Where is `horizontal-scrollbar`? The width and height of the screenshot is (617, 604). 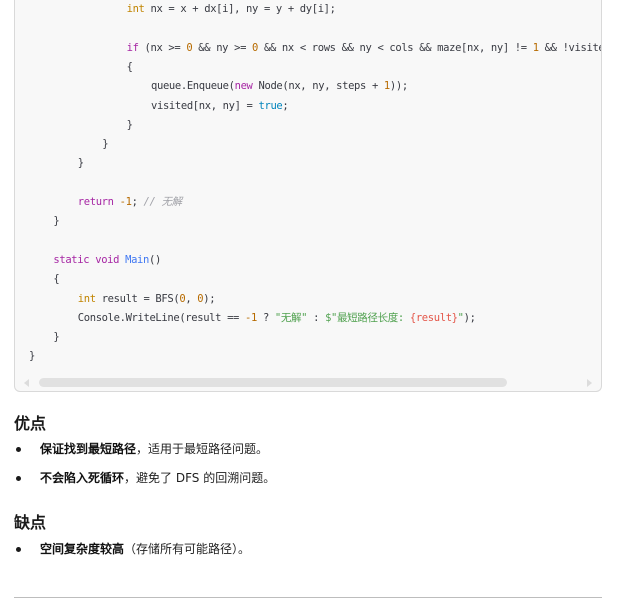
horizontal-scrollbar is located at coordinates (308, 382).